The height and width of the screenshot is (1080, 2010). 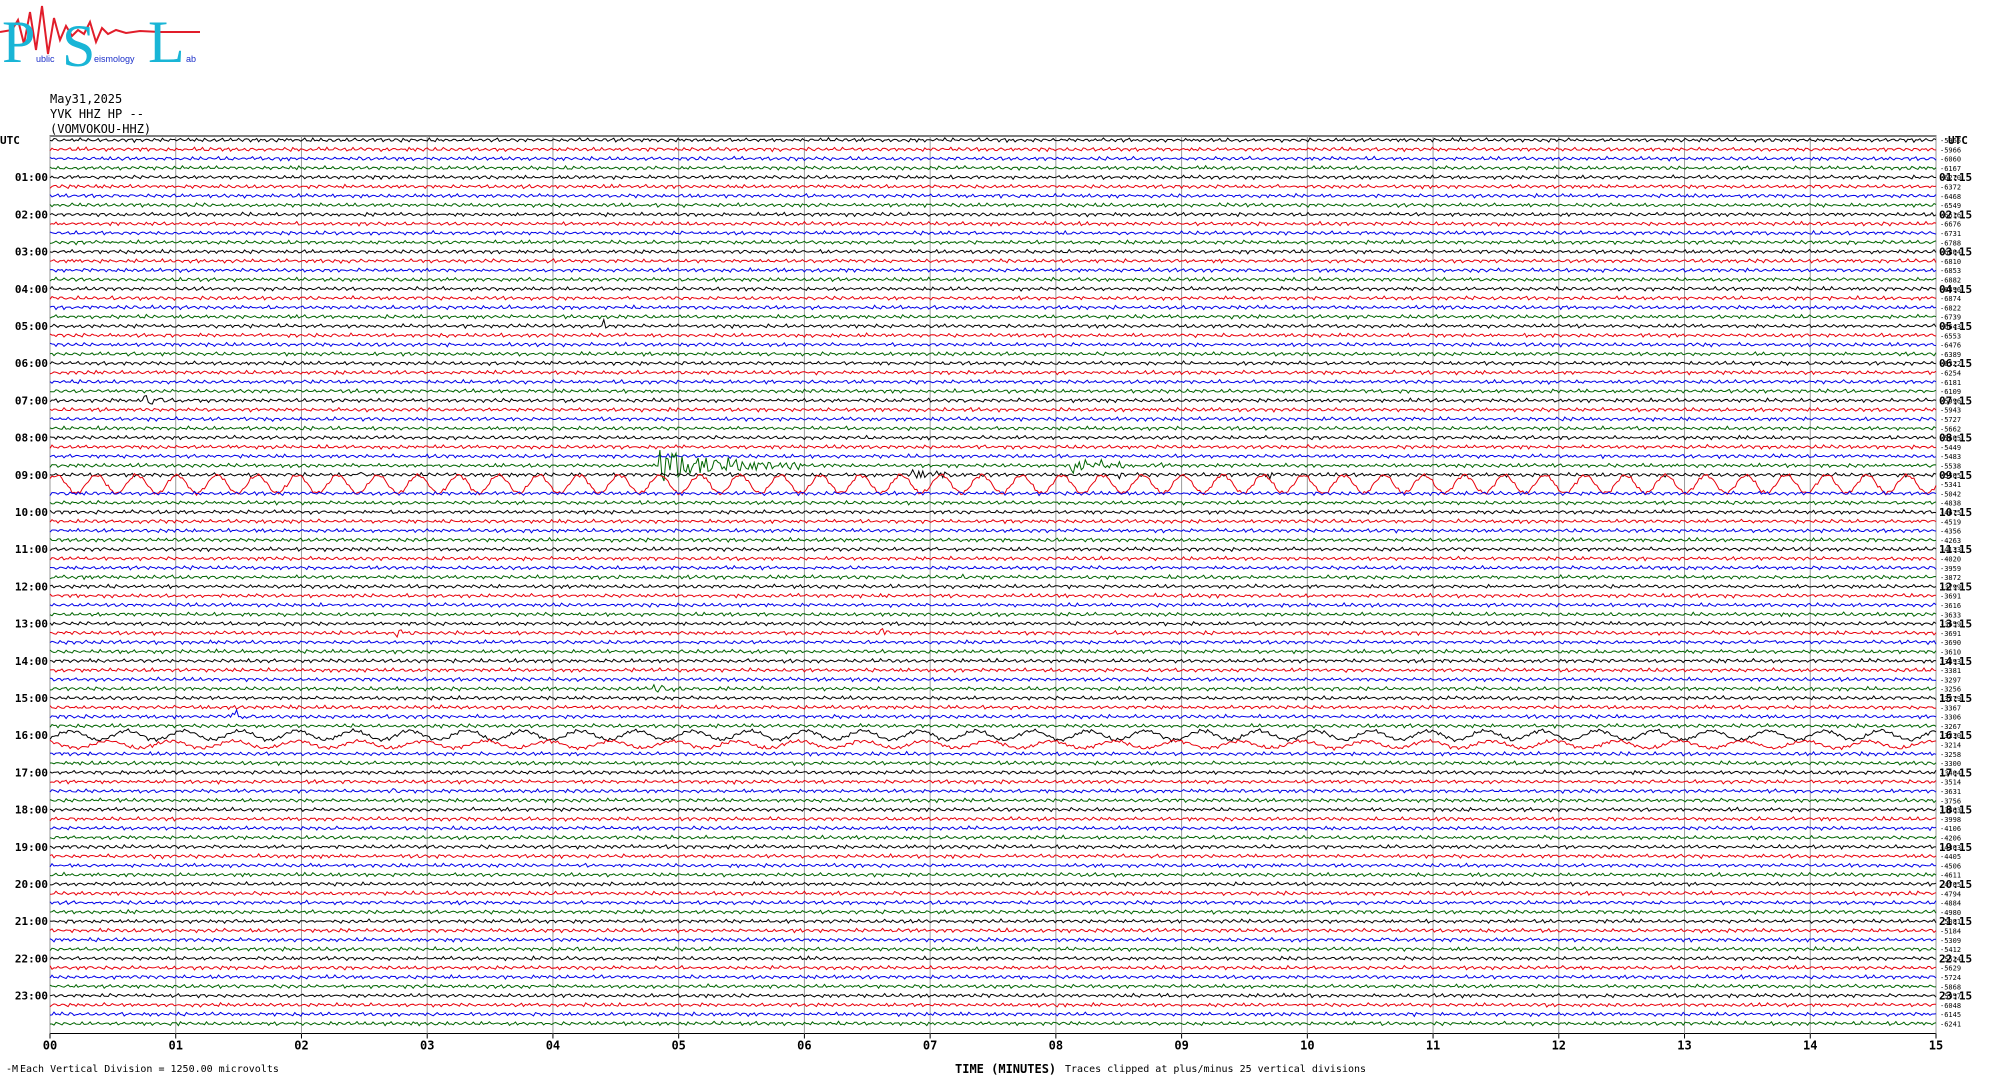 I want to click on offset-label-38: -5042, so click(x=1950, y=494).